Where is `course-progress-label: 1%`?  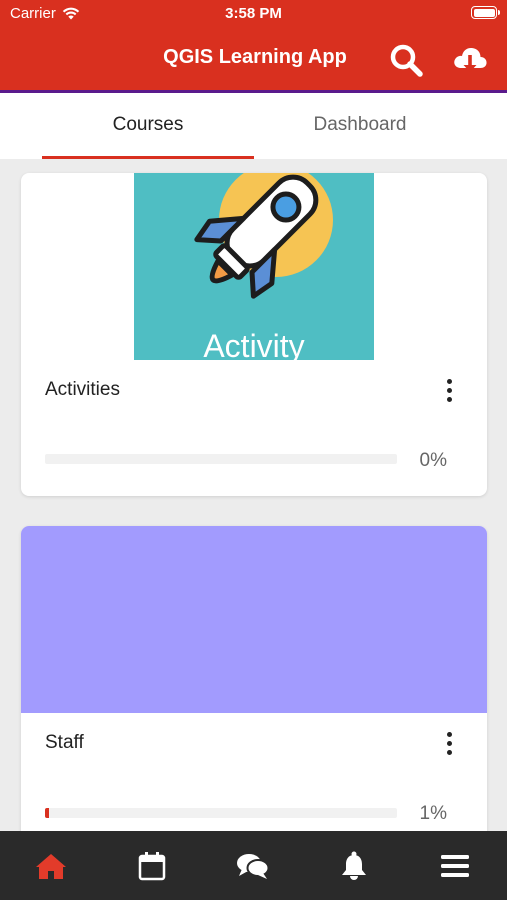 course-progress-label: 1% is located at coordinates (433, 813).